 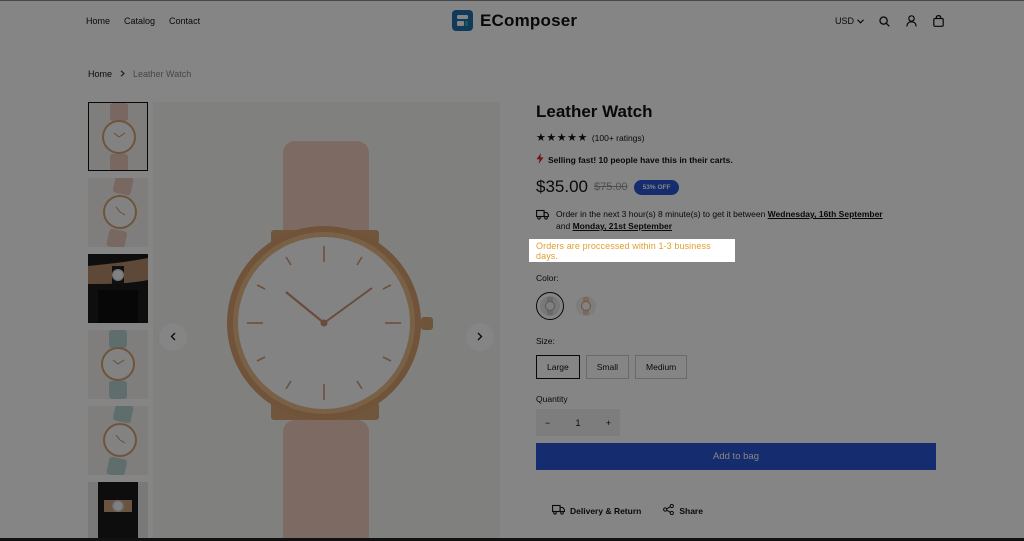 I want to click on extra-actions: Delivery & Return Share, so click(x=627, y=510).